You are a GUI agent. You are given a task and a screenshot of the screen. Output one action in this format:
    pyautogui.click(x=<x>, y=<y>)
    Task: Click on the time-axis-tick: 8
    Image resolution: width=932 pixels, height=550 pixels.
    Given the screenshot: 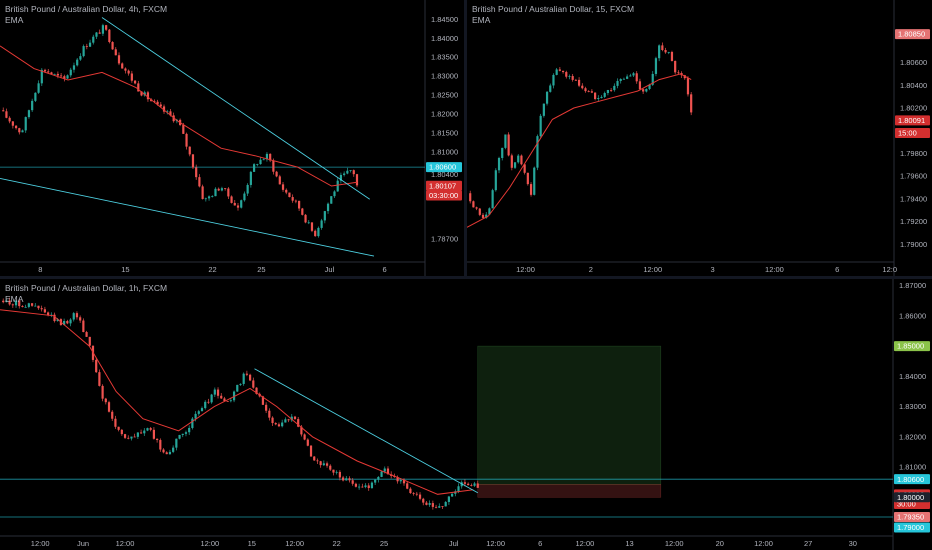 What is the action you would take?
    pyautogui.click(x=40, y=269)
    